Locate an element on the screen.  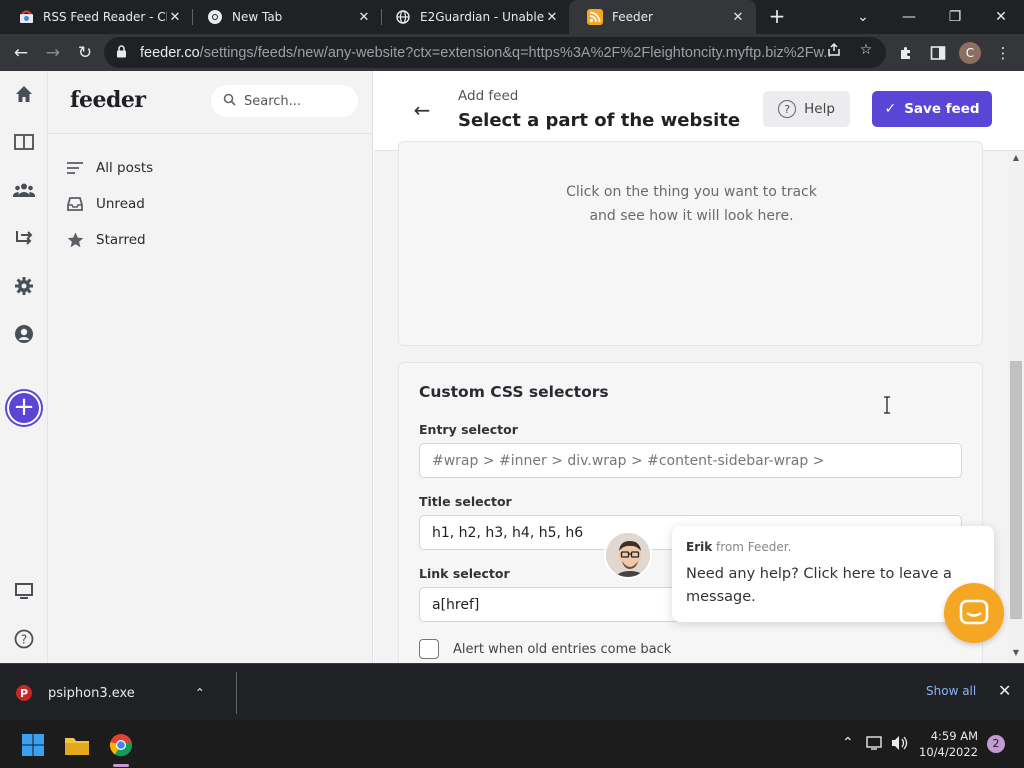
svg-text: P is located at coordinates (24, 693).